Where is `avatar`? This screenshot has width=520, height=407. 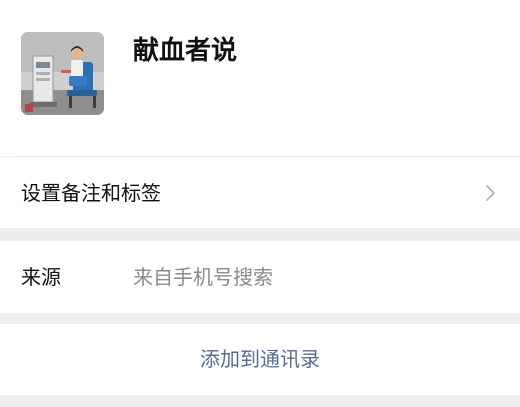
avatar is located at coordinates (62, 73).